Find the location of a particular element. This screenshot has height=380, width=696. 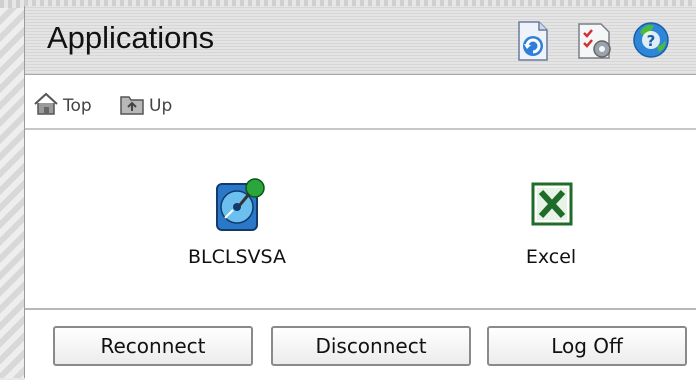

background-strip is located at coordinates (12, 189).